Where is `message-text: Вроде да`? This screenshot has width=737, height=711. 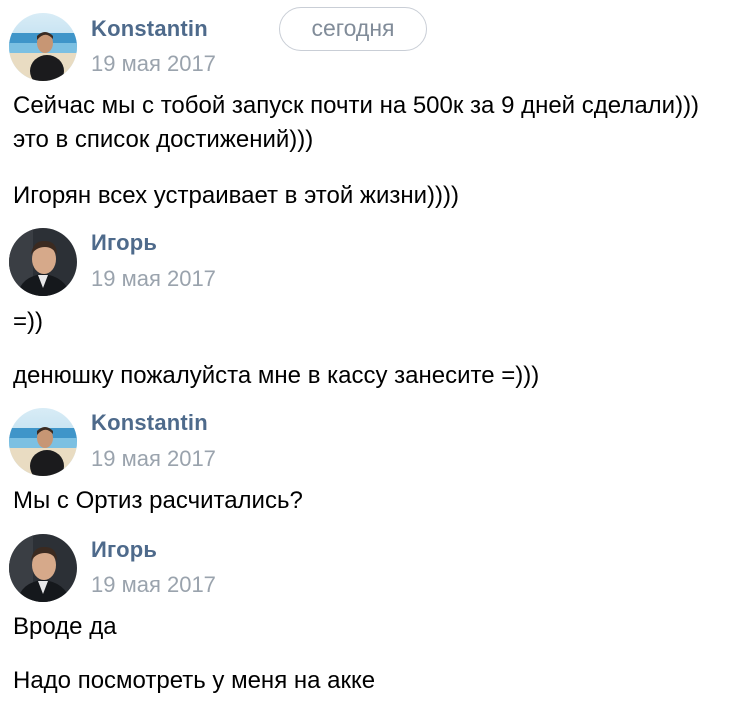 message-text: Вроде да is located at coordinates (65, 626).